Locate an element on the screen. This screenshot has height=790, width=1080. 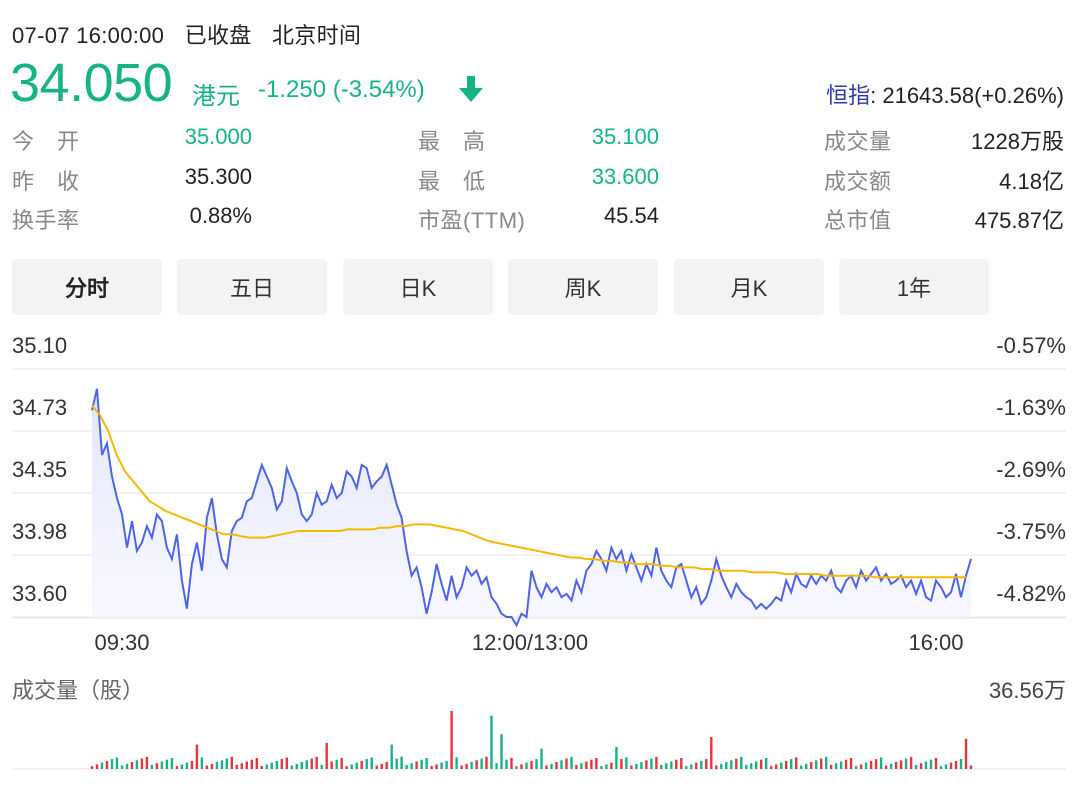
index-label: 恒指 is located at coordinates (848, 95).